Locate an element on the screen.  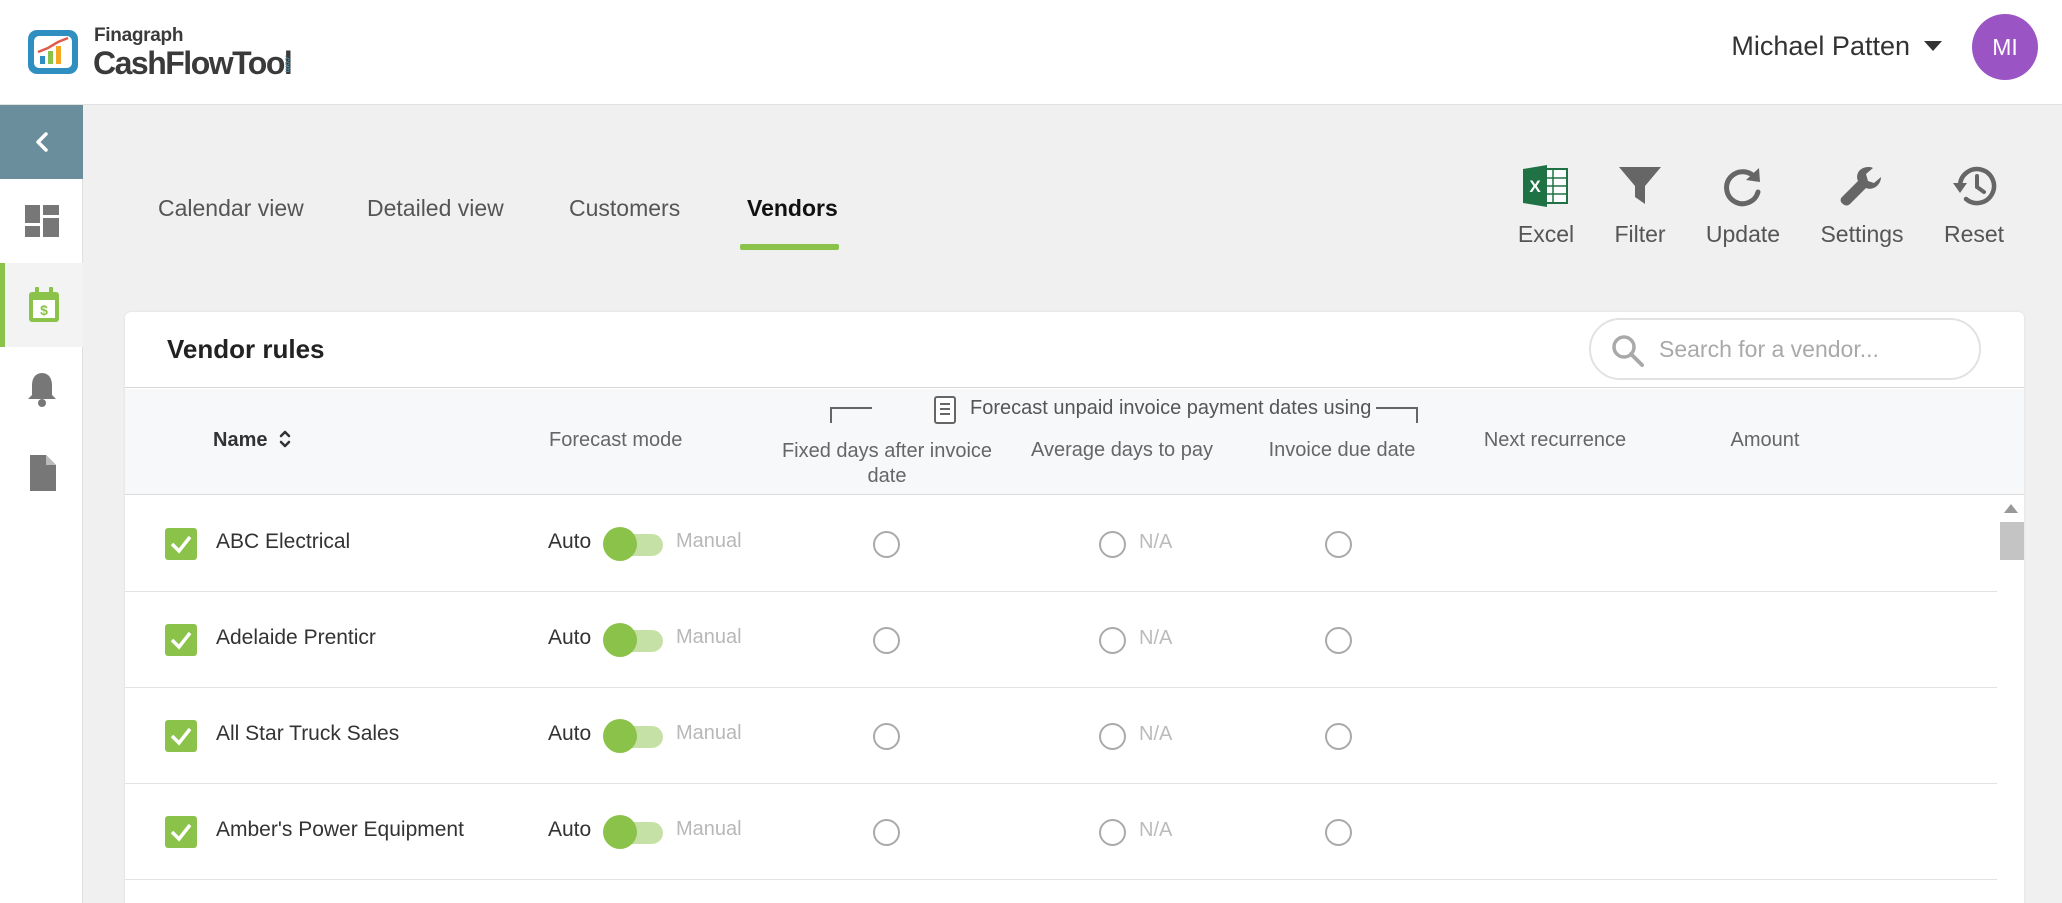
settings-button: Settings is located at coordinates (1862, 206).